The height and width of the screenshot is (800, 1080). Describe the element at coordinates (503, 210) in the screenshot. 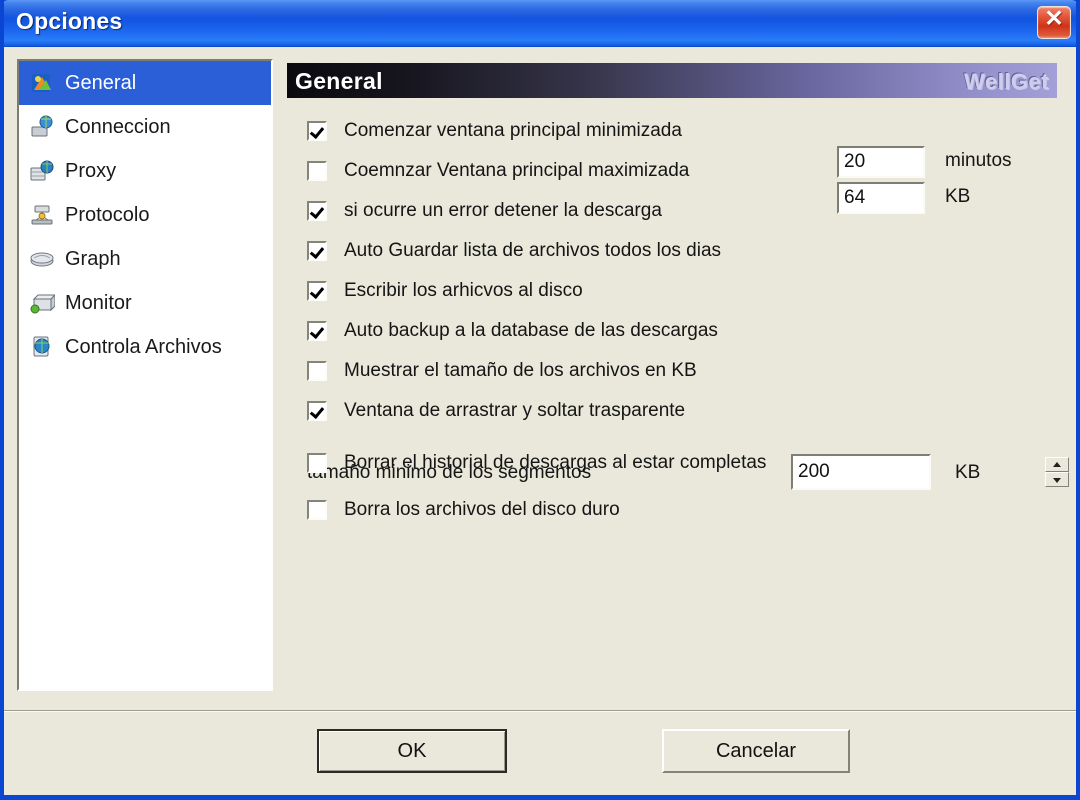

I see `checkbox-label: si ocurre un error detener la descarga` at that location.